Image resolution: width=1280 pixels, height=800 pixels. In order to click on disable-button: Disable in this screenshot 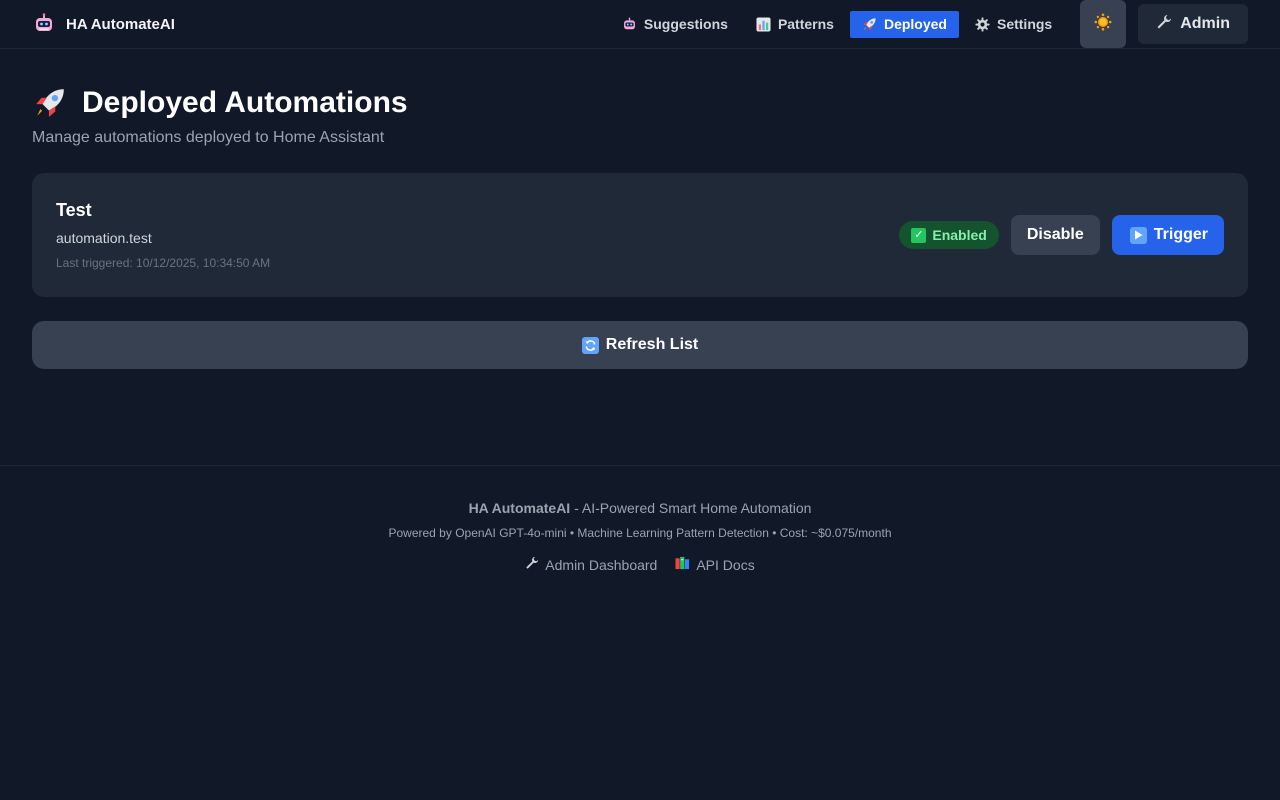, I will do `click(1055, 235)`.